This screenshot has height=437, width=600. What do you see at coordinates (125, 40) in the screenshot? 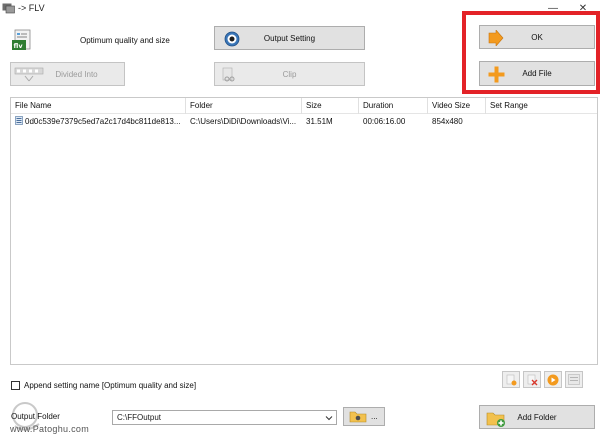
I see `output-profile-label: Optimum quality and size` at bounding box center [125, 40].